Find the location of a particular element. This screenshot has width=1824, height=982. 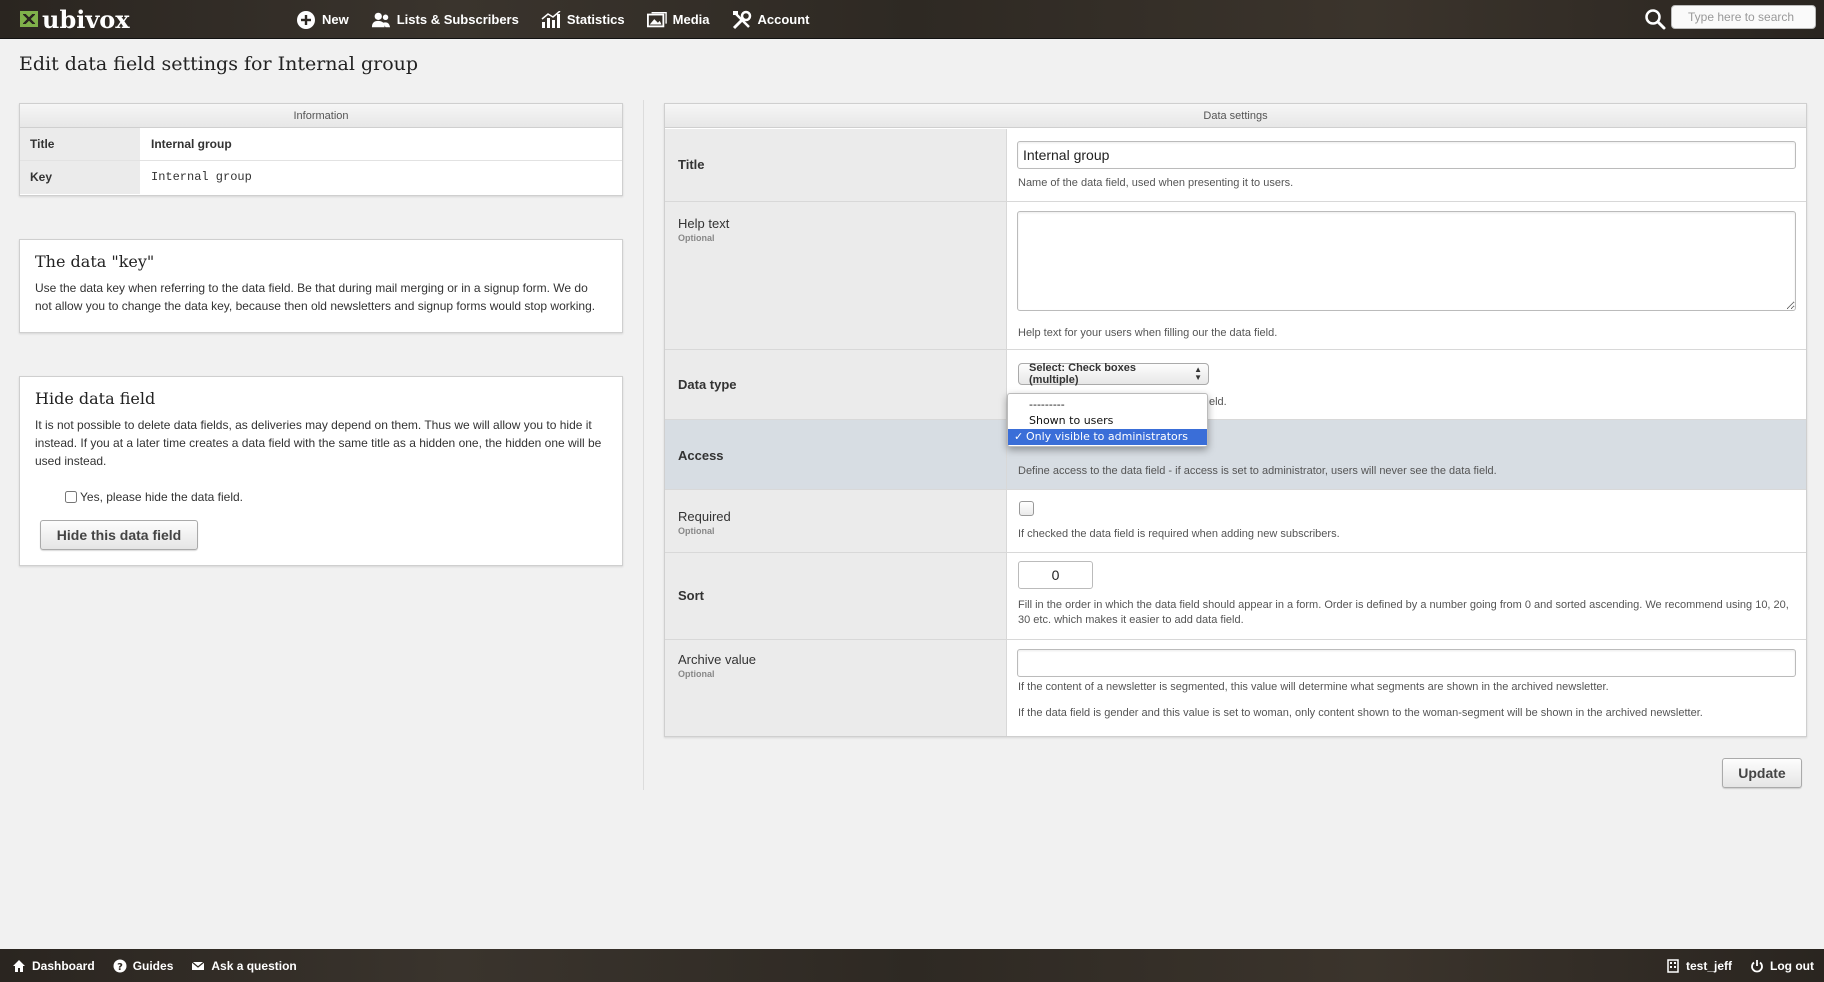

footer-label: Guides is located at coordinates (153, 965).